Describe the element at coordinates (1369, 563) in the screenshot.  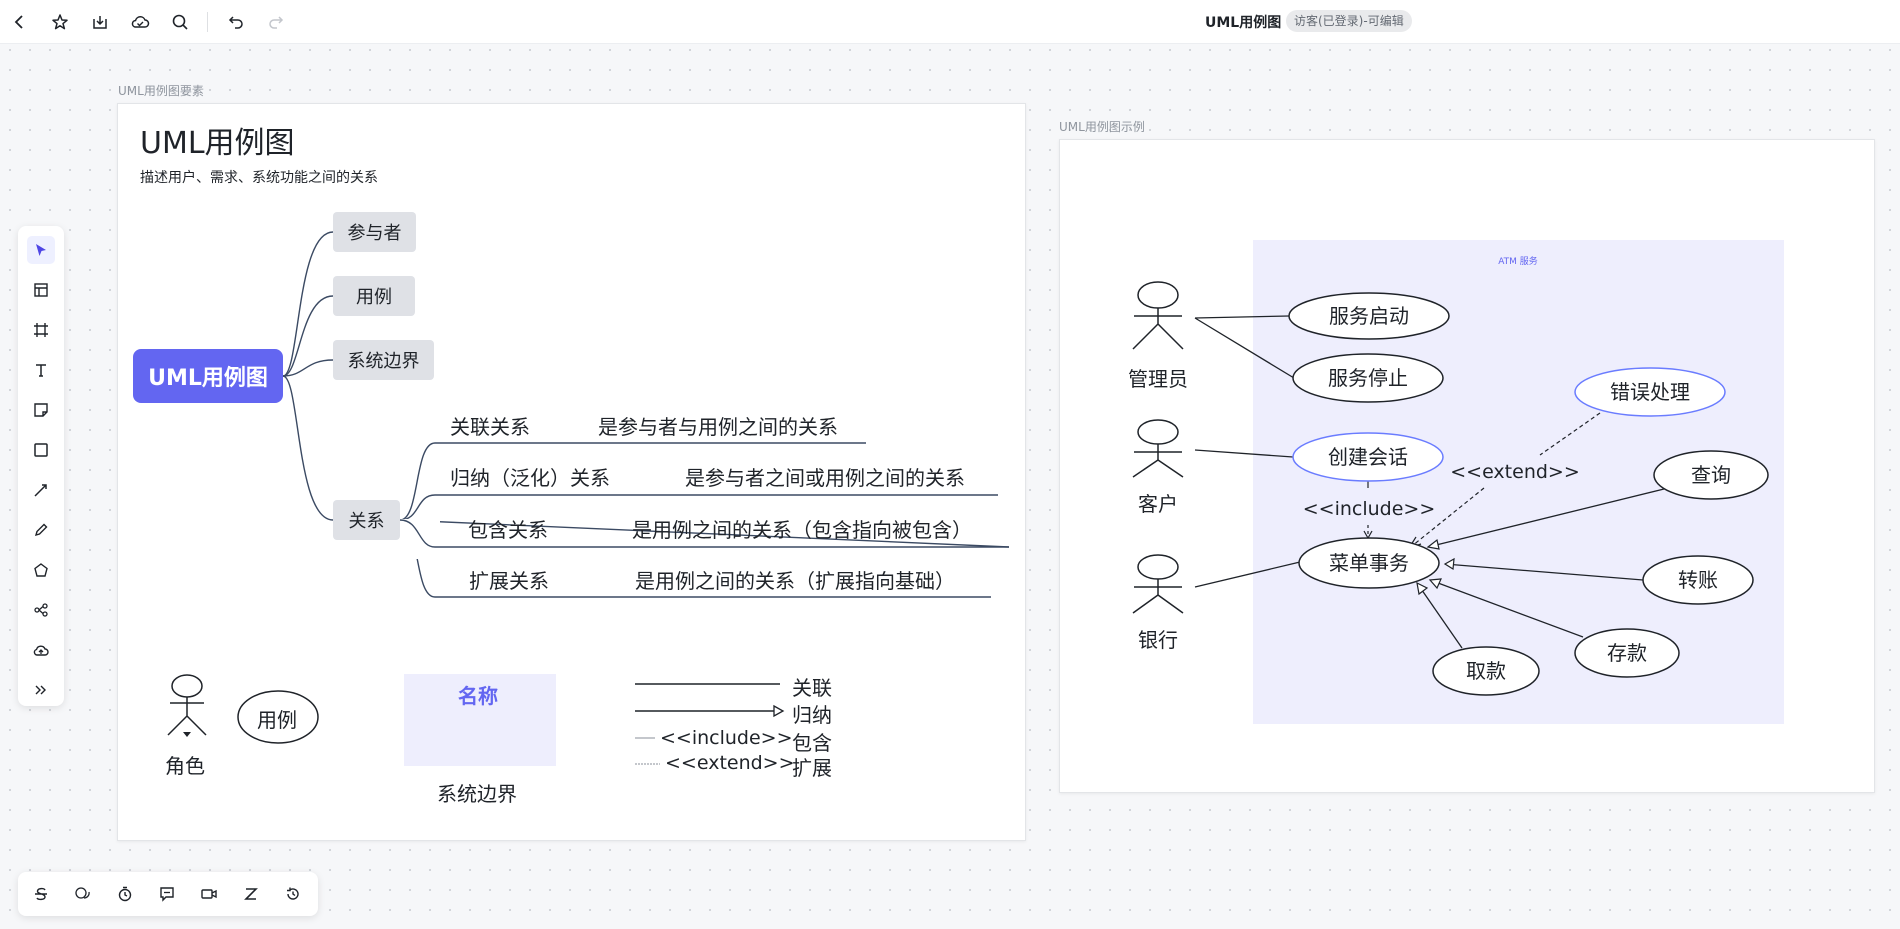
I see `usecase-menu-label: 菜单事务` at that location.